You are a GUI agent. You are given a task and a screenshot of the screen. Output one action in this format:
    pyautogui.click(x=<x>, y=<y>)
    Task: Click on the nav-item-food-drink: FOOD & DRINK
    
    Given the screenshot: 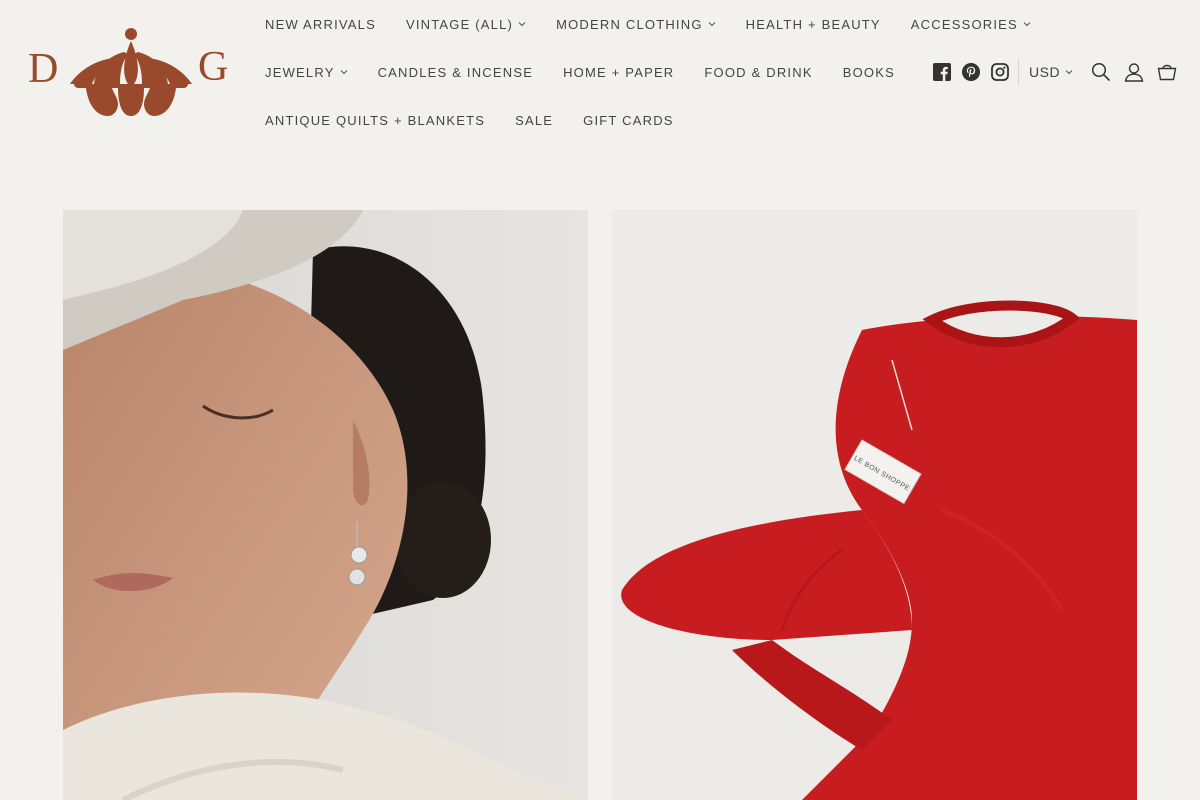 What is the action you would take?
    pyautogui.click(x=758, y=72)
    